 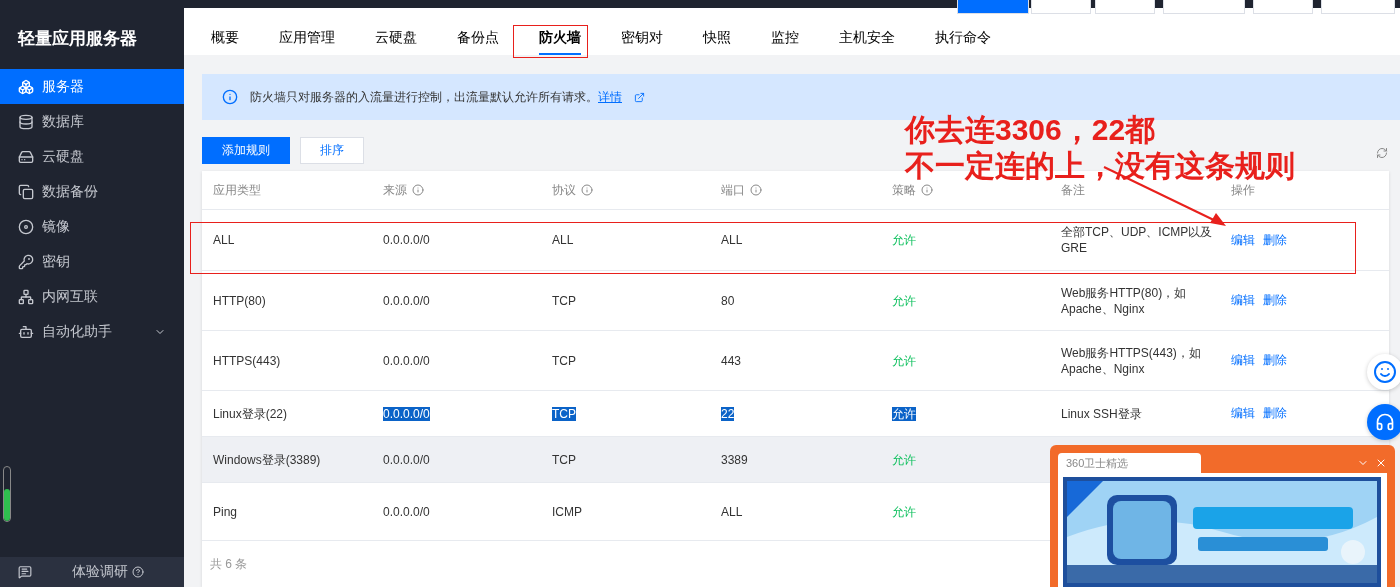 What do you see at coordinates (247, 360) in the screenshot?
I see `table-cell-text: HTTPS(443)` at bounding box center [247, 360].